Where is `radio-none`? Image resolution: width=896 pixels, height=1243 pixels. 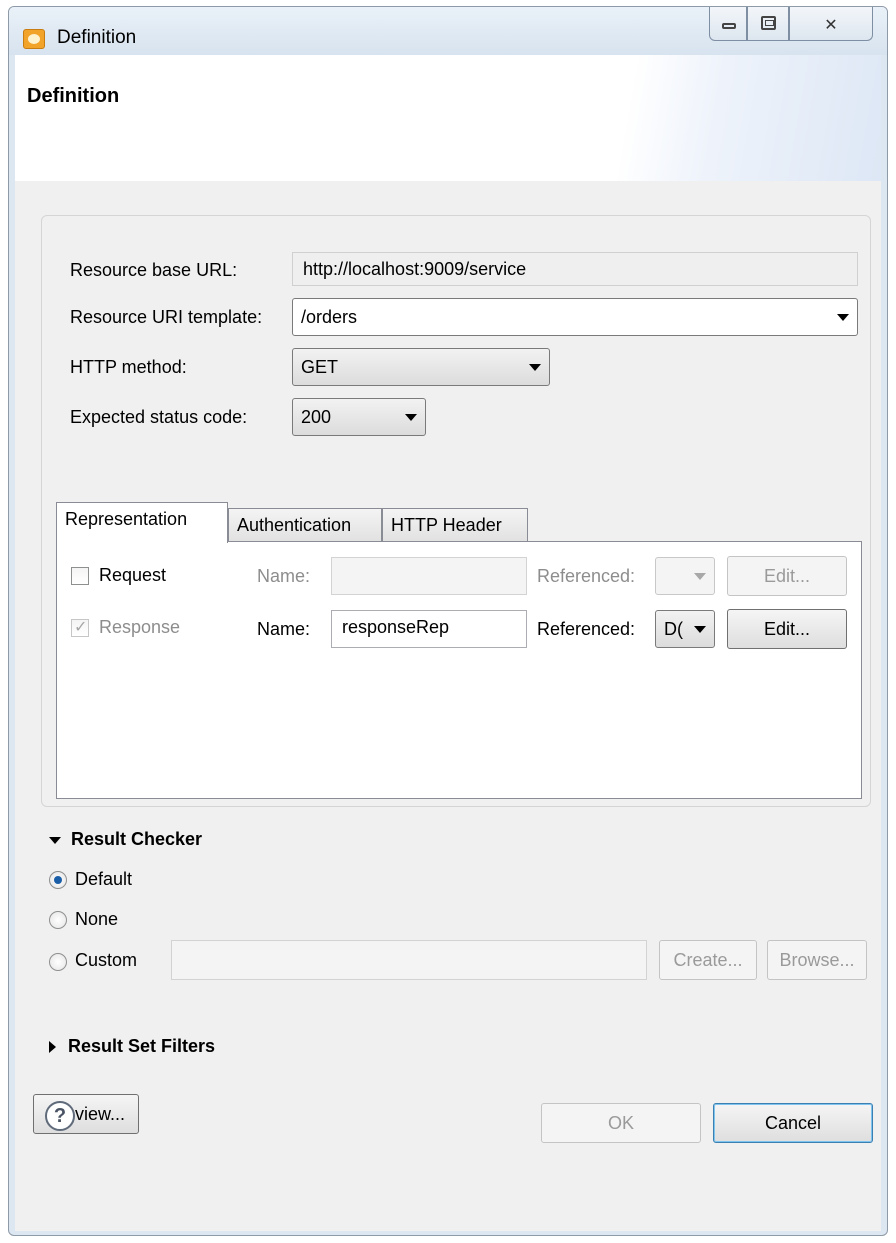
radio-none is located at coordinates (58, 920).